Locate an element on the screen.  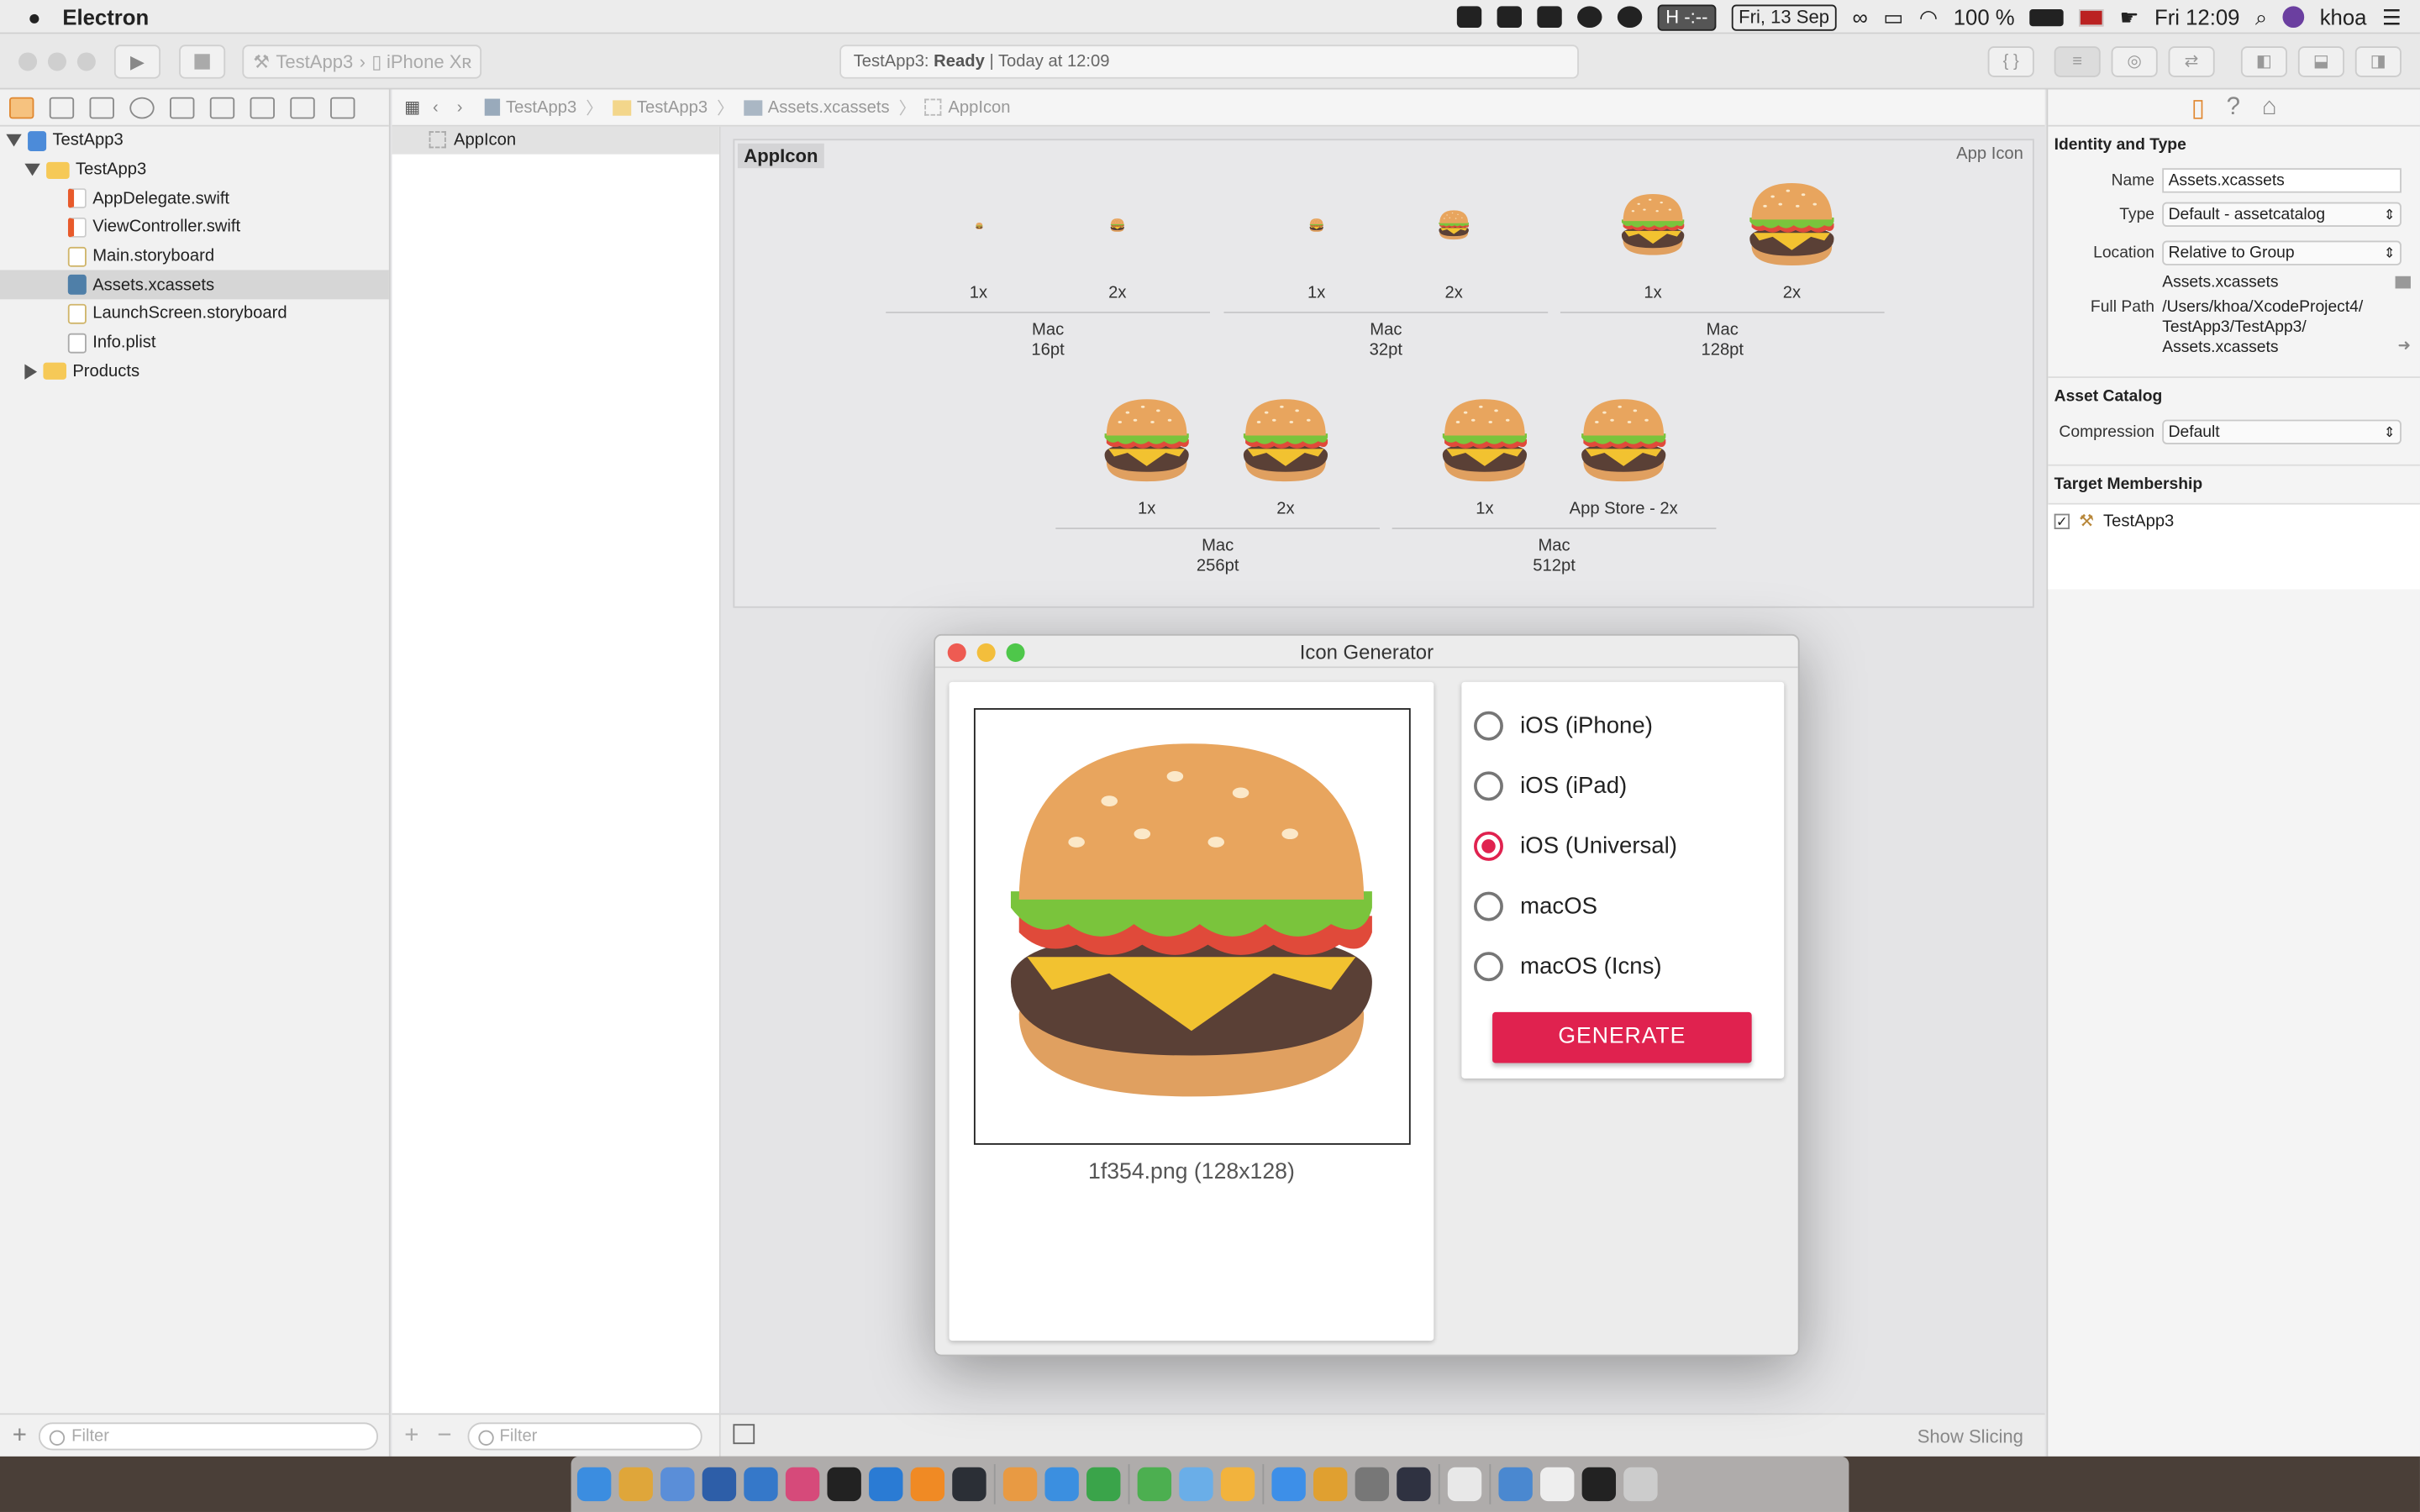
symbol-nav-icon is located at coordinates (101, 107).